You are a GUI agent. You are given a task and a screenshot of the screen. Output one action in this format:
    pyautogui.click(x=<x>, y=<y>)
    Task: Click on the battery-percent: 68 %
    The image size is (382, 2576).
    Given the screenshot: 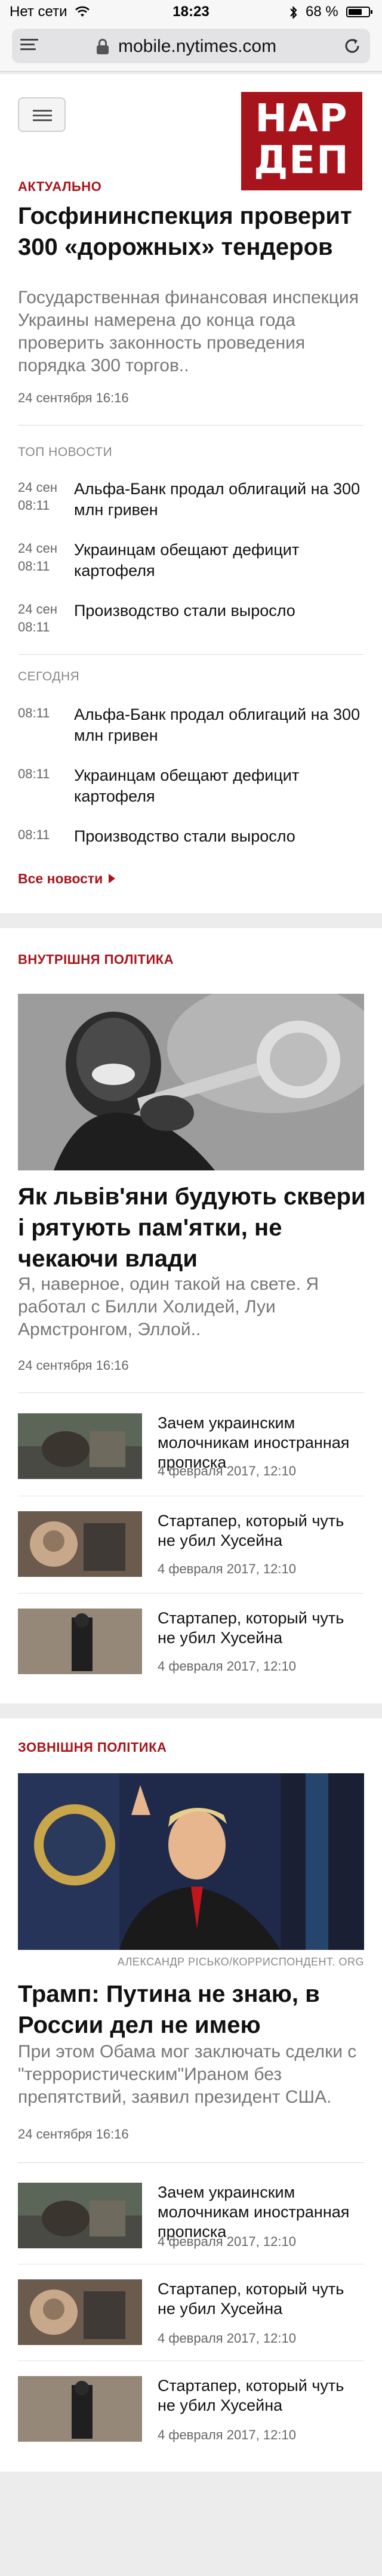 What is the action you would take?
    pyautogui.click(x=322, y=12)
    